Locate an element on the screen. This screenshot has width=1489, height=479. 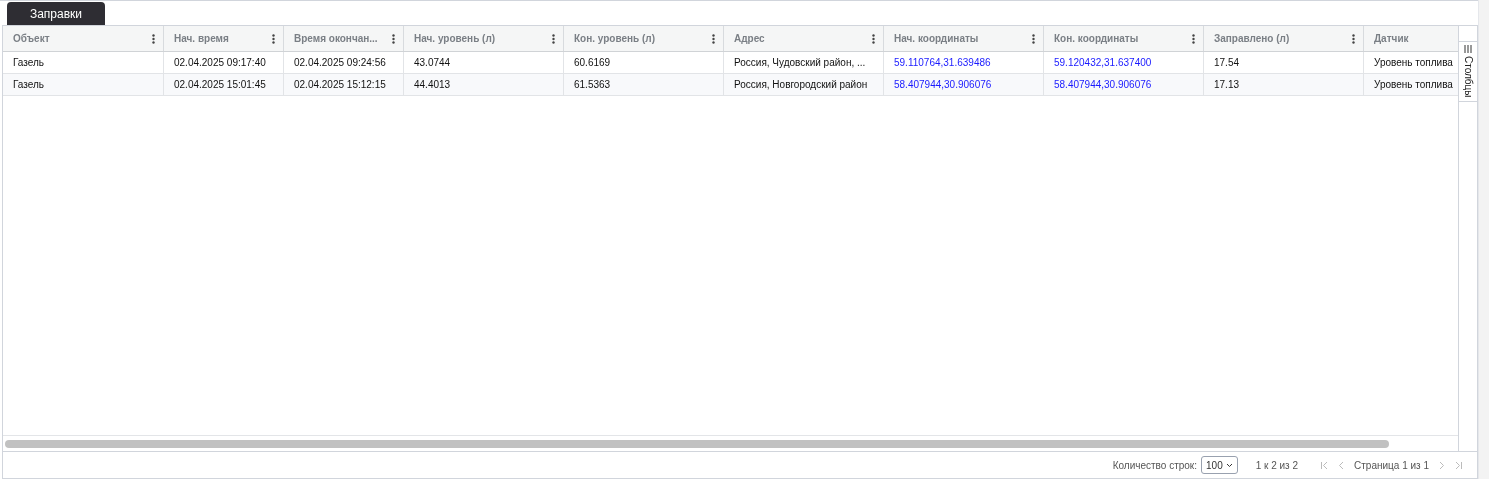
table-cell-text: Россия, Новгородский район is located at coordinates (801, 85).